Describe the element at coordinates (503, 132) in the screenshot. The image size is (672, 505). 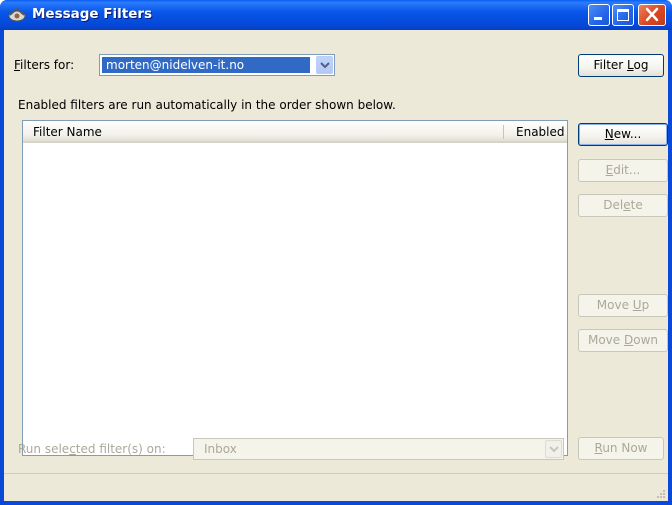
I see `column-divider` at that location.